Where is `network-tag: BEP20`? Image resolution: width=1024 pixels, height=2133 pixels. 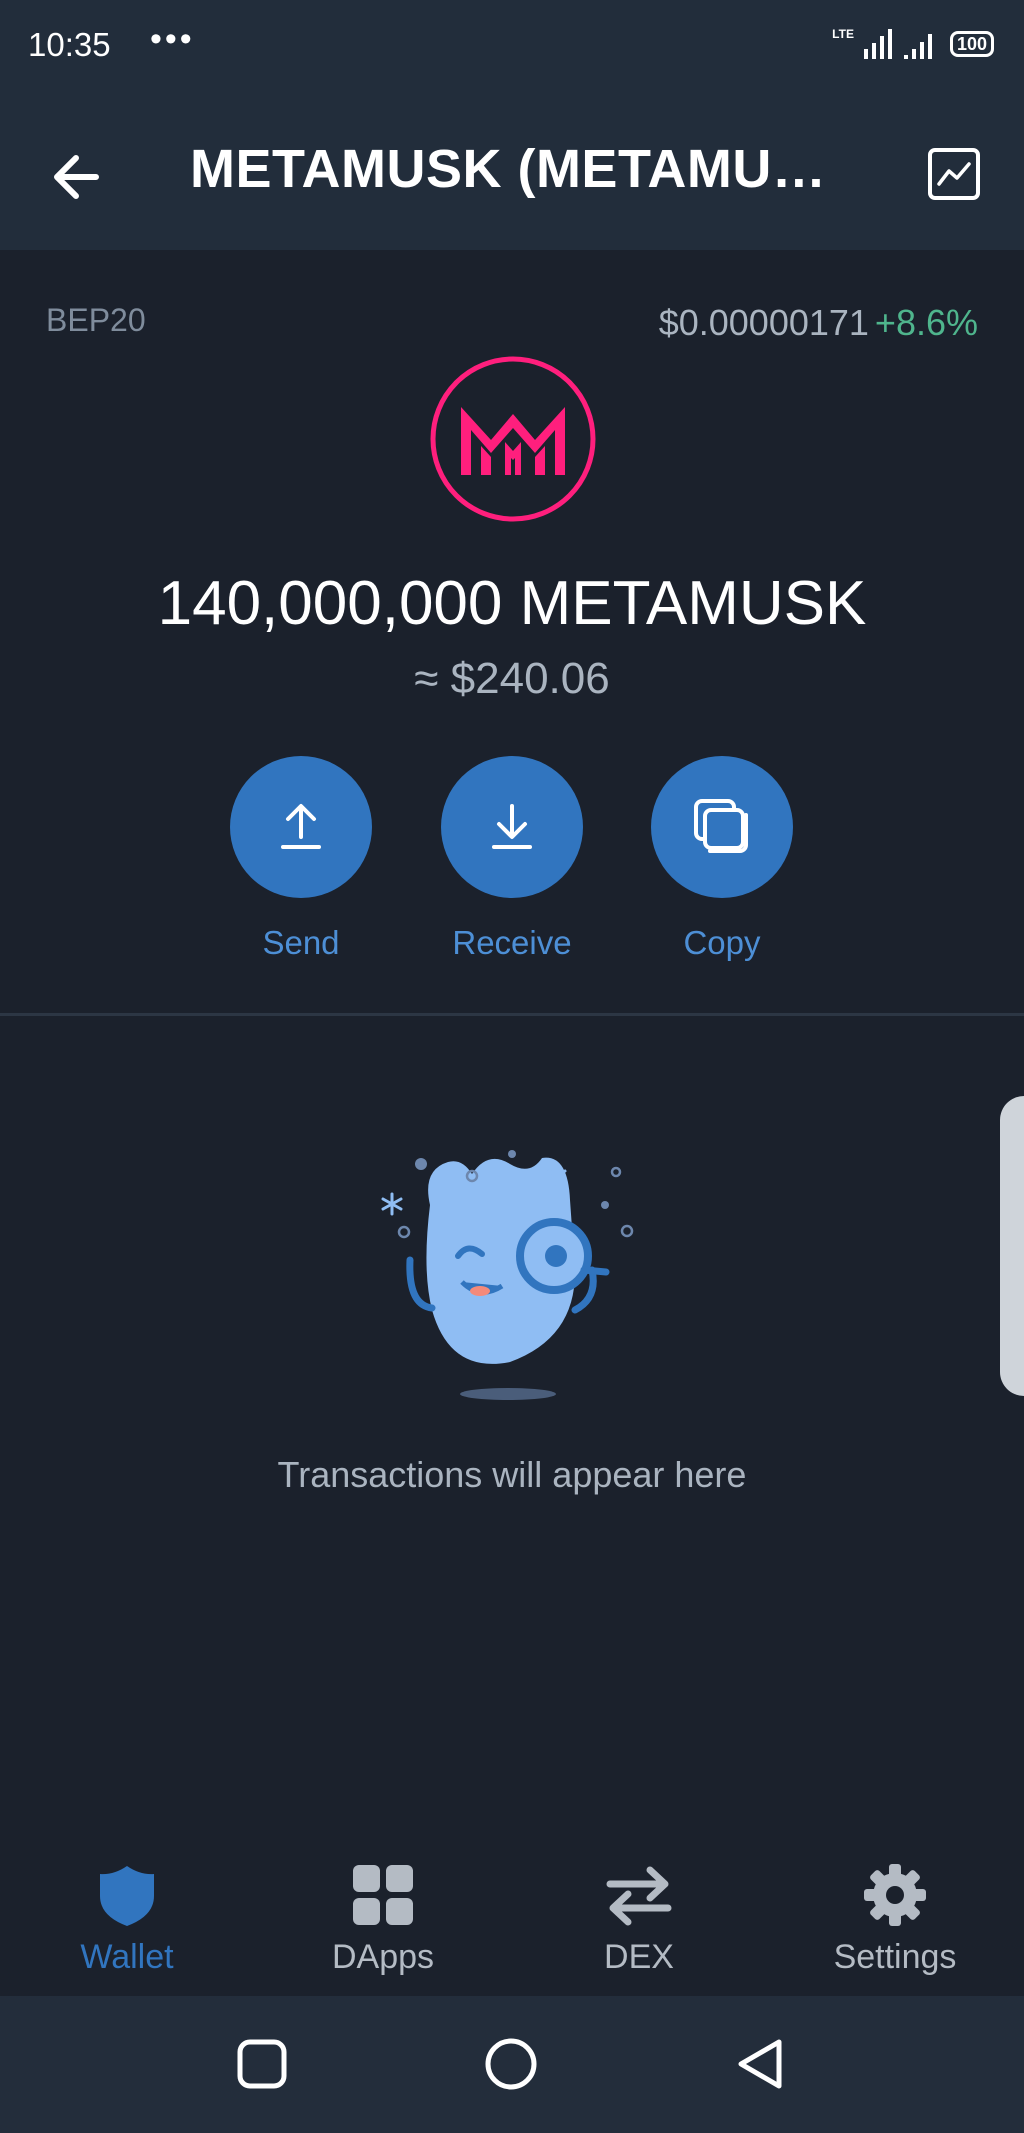 network-tag: BEP20 is located at coordinates (96, 320).